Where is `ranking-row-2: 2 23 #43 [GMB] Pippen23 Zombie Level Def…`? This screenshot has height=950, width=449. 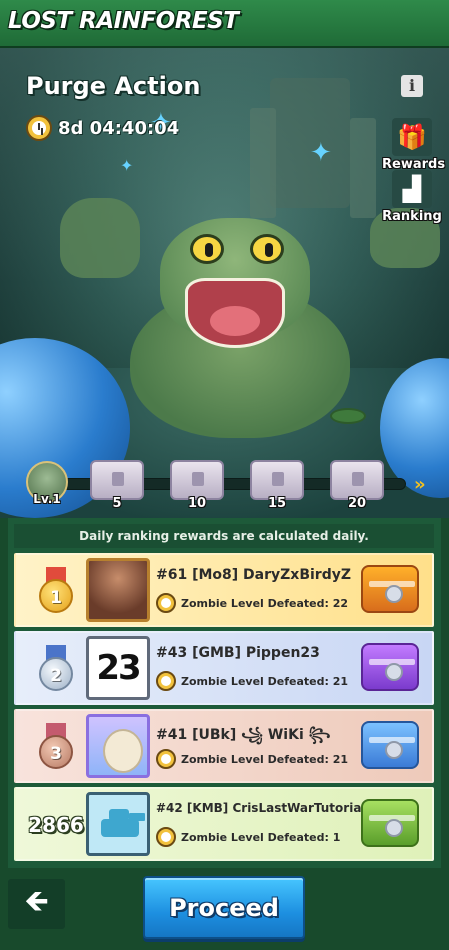
ranking-row-2: 2 23 #43 [GMB] Pippen23 Zombie Level Def… is located at coordinates (224, 668).